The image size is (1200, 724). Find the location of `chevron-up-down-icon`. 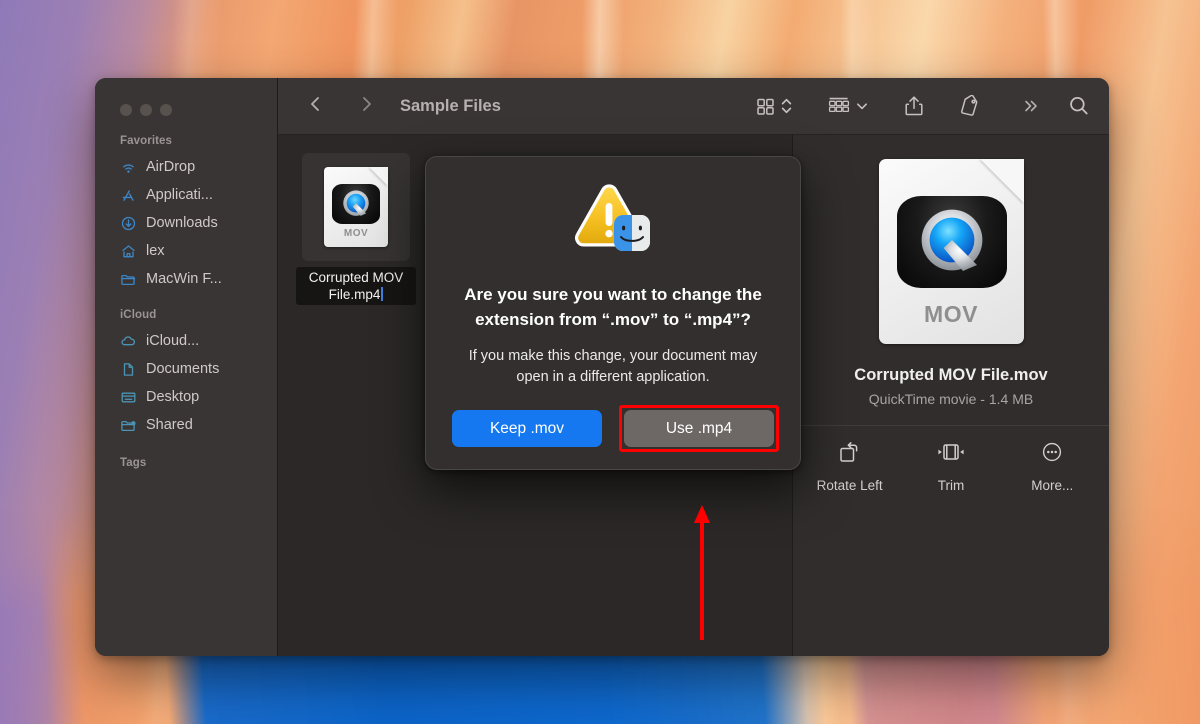

chevron-up-down-icon is located at coordinates (786, 106).